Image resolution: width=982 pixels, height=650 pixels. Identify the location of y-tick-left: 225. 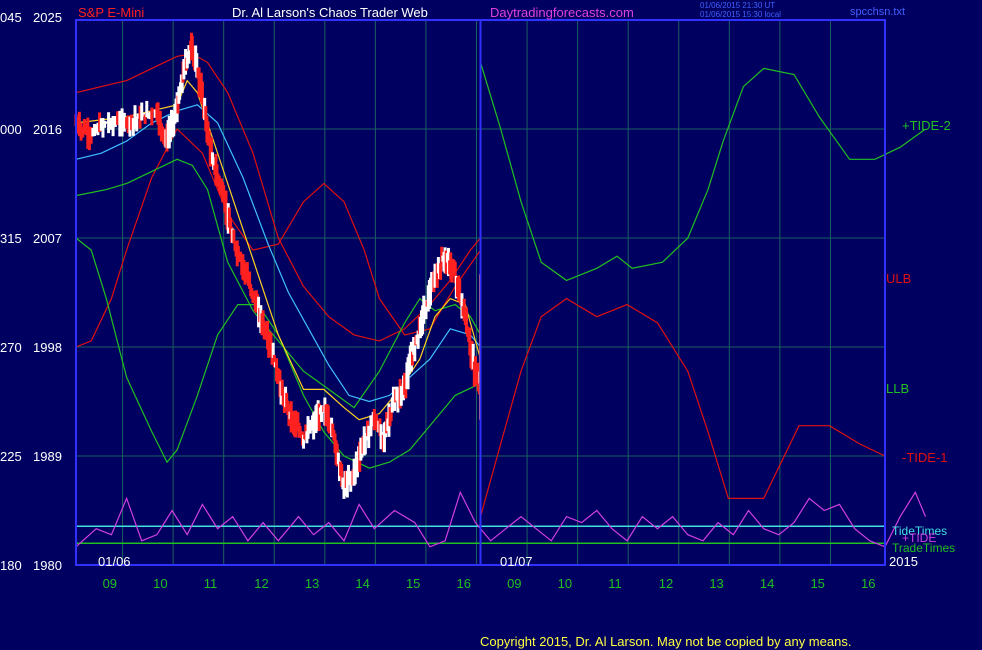
(11, 456).